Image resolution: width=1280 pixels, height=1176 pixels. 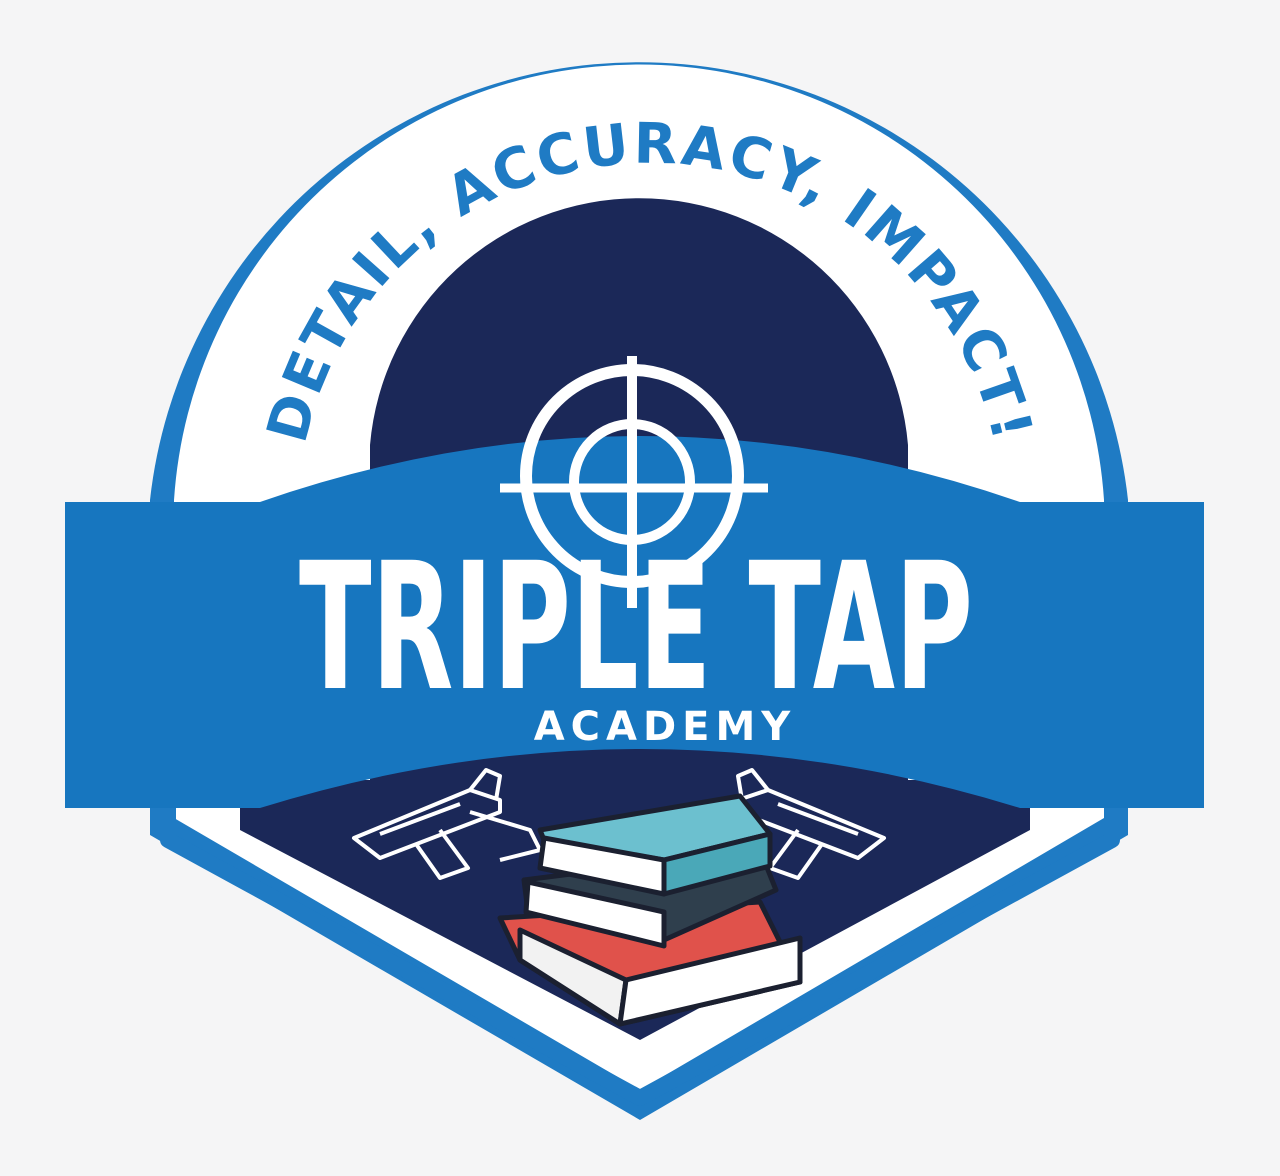 I want to click on academy-subtitle: ACADEMY, so click(x=665, y=727).